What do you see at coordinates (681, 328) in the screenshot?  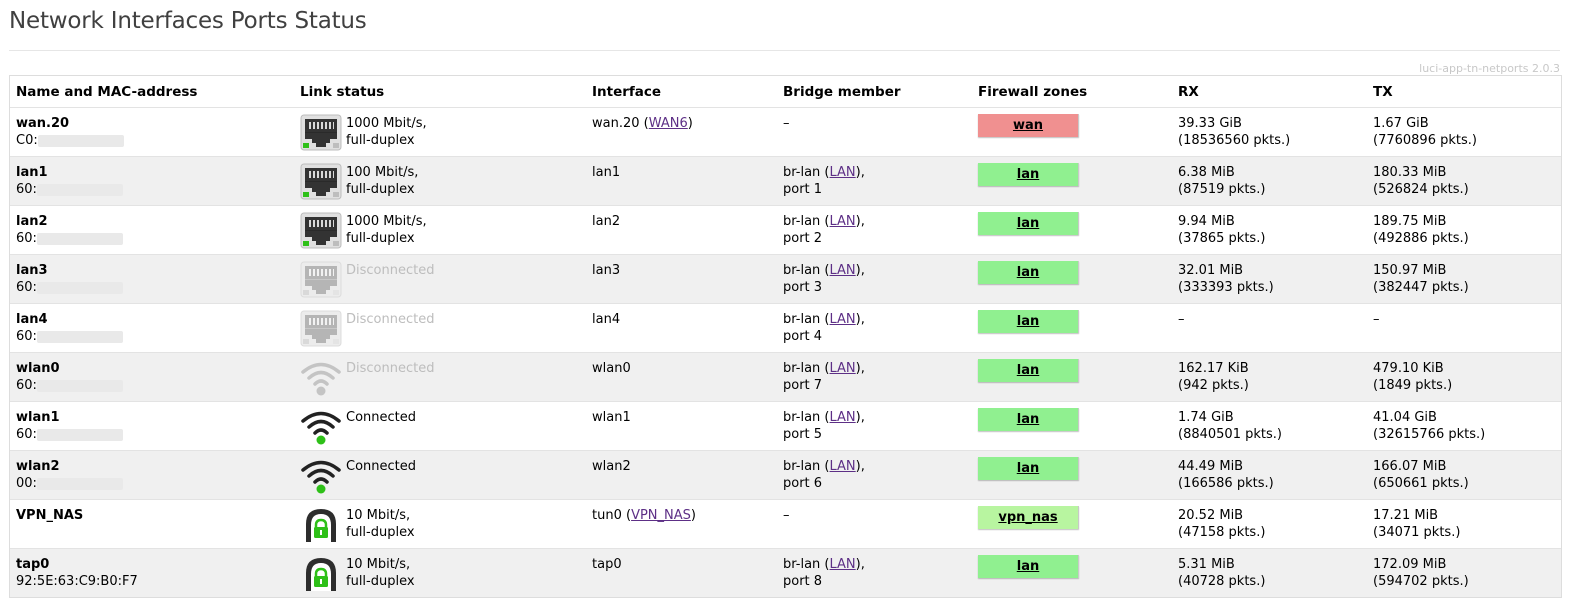 I see `interface-cell: lan4` at bounding box center [681, 328].